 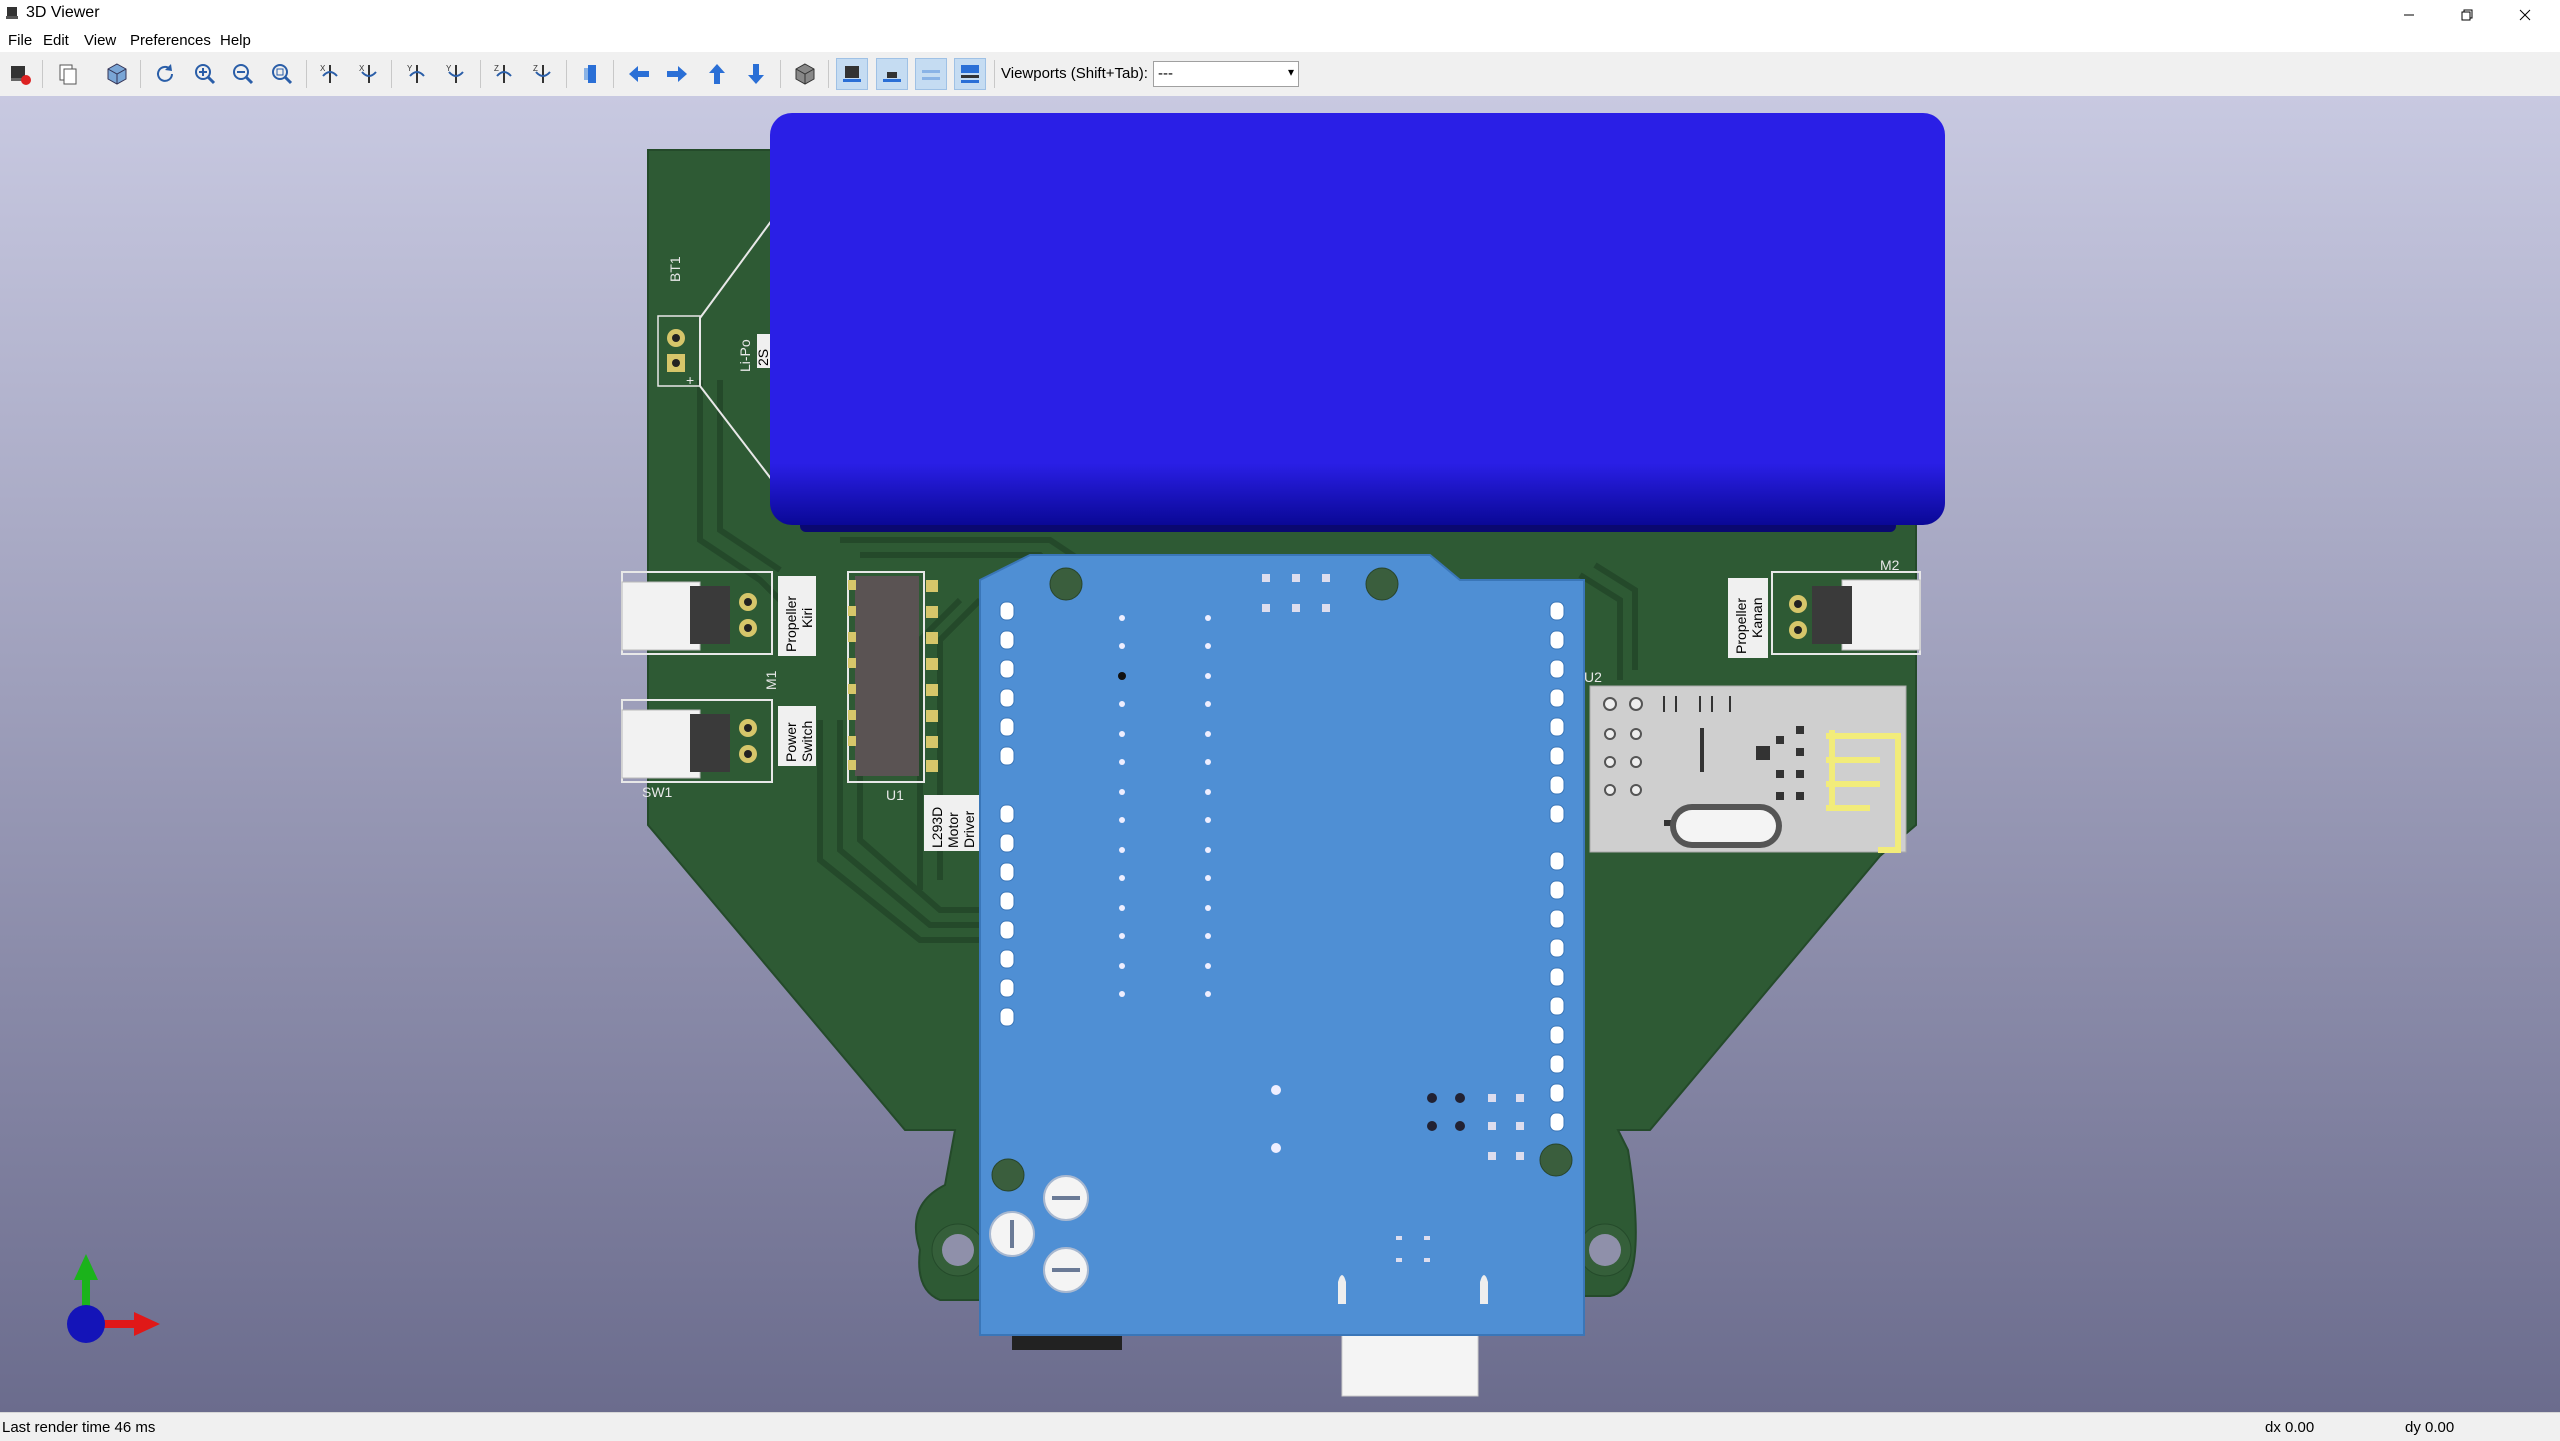 I want to click on dy-readout: dy 0.00, so click(x=2430, y=1427).